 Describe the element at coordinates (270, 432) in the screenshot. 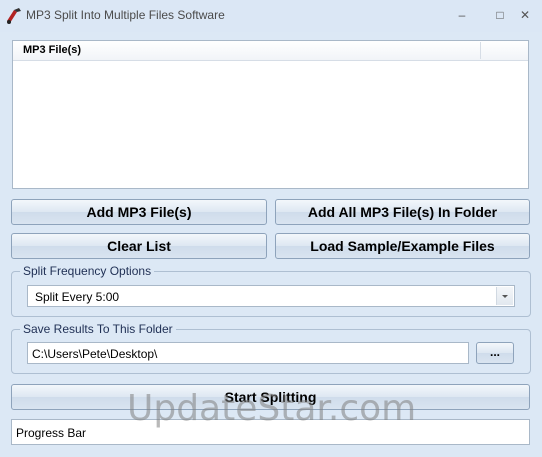

I see `progress-bar: Progress Bar` at that location.